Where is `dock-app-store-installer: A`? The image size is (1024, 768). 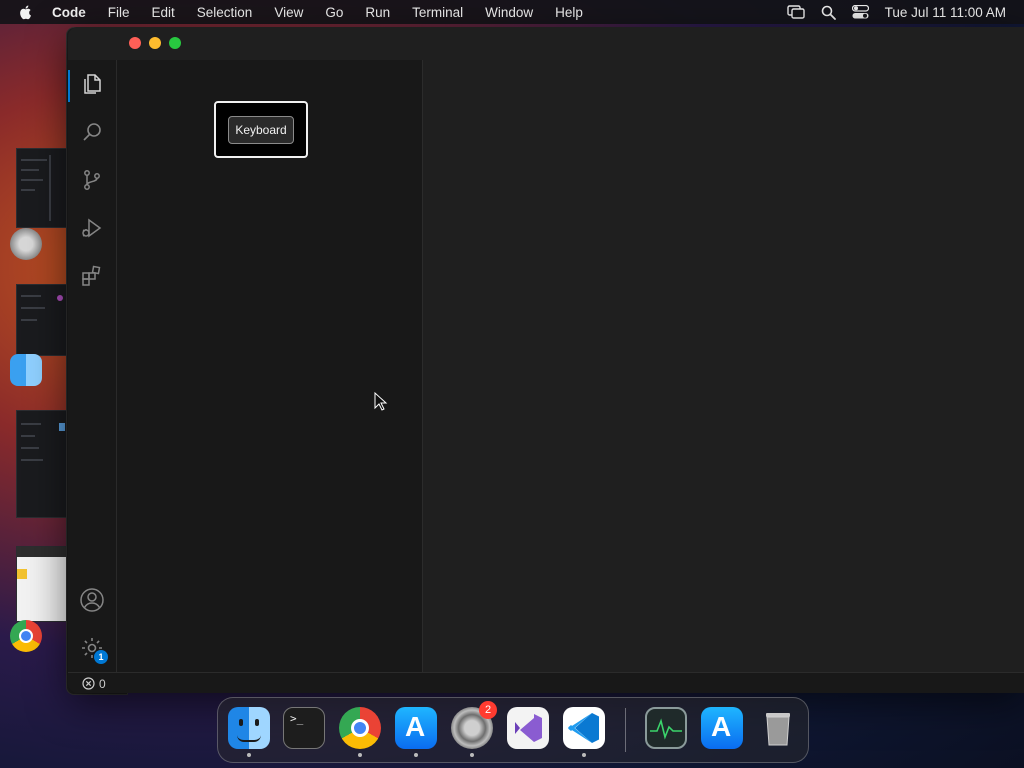 dock-app-store-installer: A is located at coordinates (722, 728).